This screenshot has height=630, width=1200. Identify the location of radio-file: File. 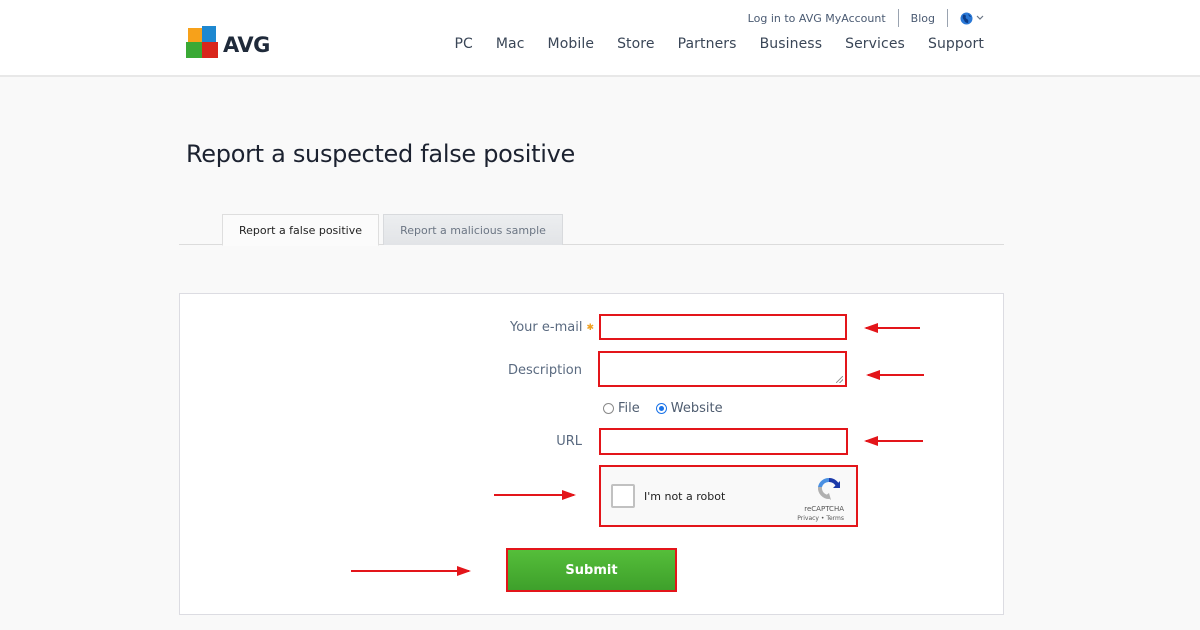
(621, 408).